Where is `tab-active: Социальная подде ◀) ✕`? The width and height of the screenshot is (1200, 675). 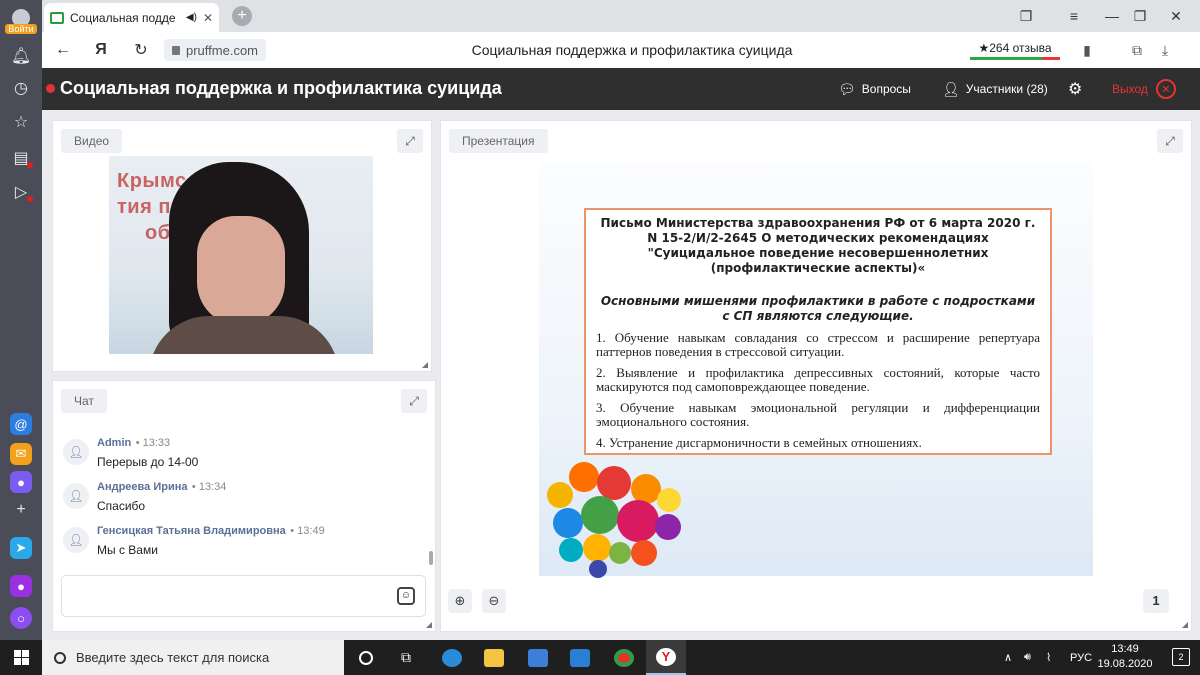 tab-active: Социальная подде ◀) ✕ is located at coordinates (131, 17).